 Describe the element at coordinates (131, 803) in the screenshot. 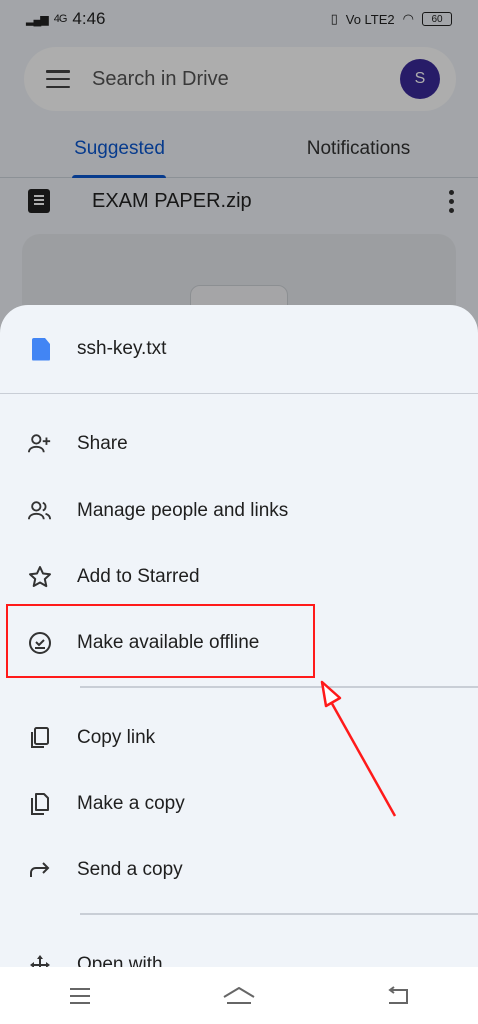

I see `menu-label-make-a-copy: Make a copy` at that location.